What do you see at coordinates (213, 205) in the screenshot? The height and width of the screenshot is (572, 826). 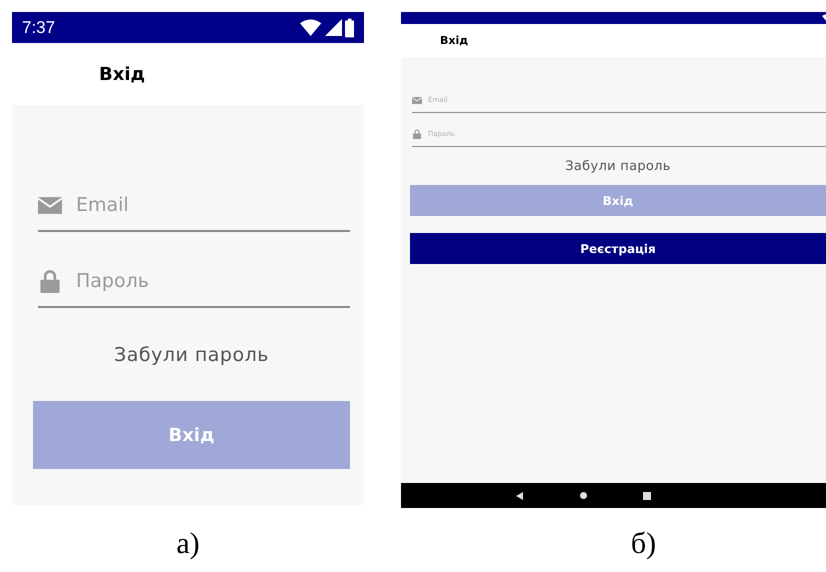 I see `email-field: Email` at bounding box center [213, 205].